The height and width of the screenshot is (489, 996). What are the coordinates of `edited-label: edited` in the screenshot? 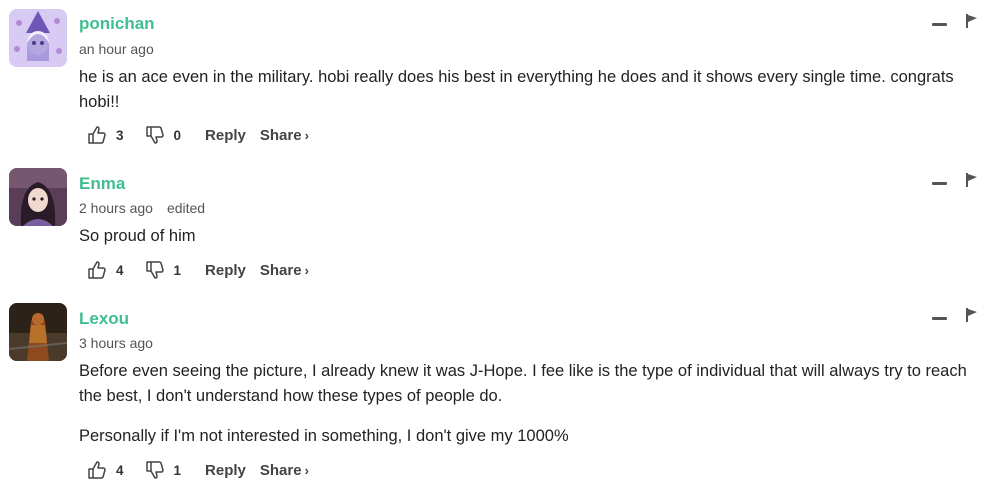 It's located at (186, 208).